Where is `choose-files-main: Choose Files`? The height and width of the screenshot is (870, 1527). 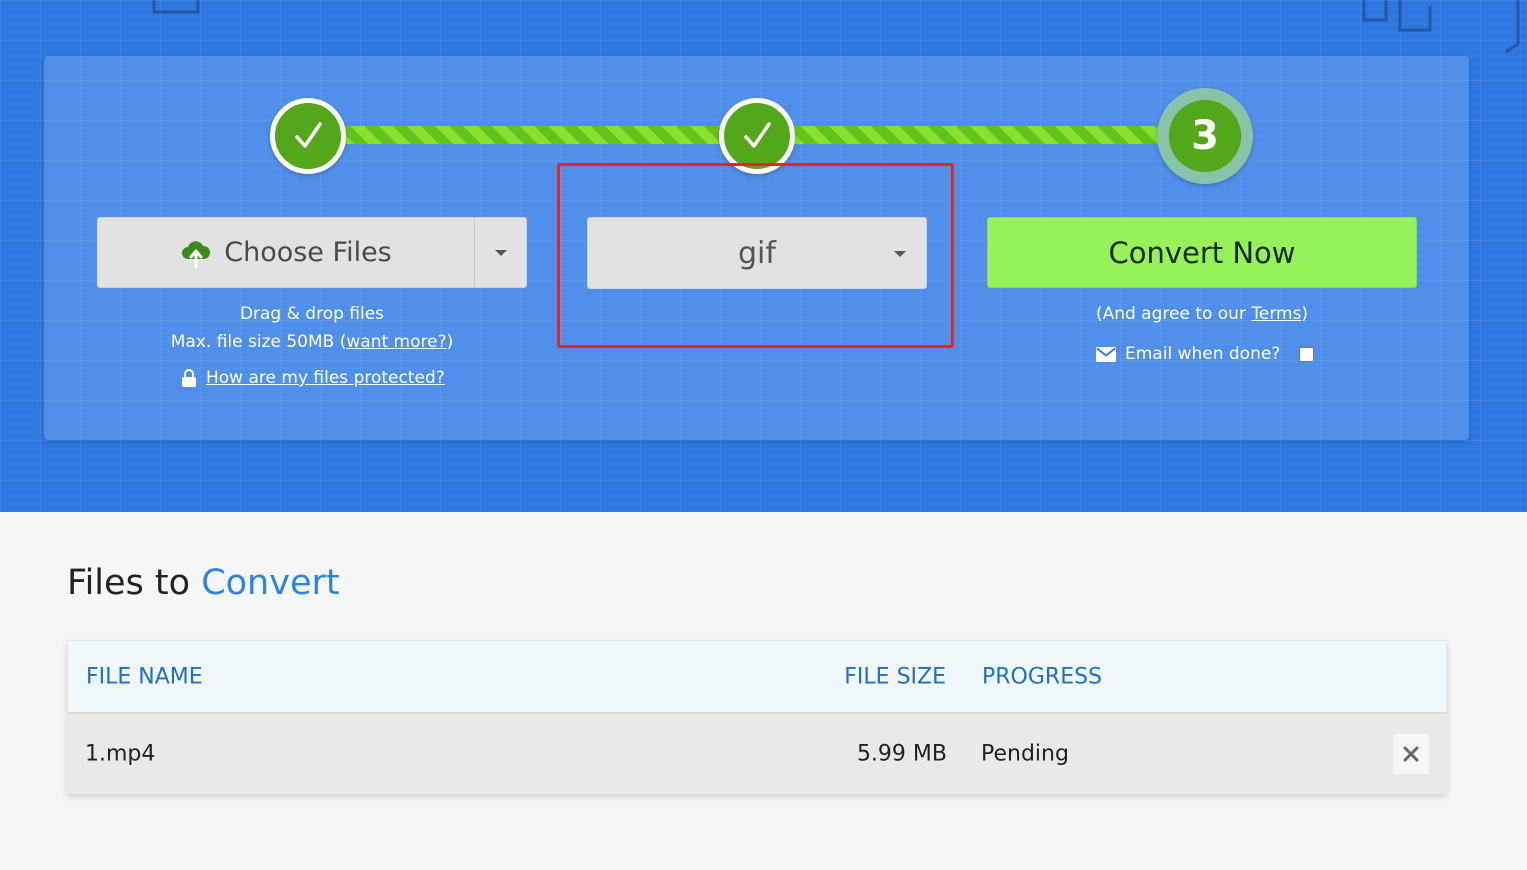
choose-files-main: Choose Files is located at coordinates (286, 252).